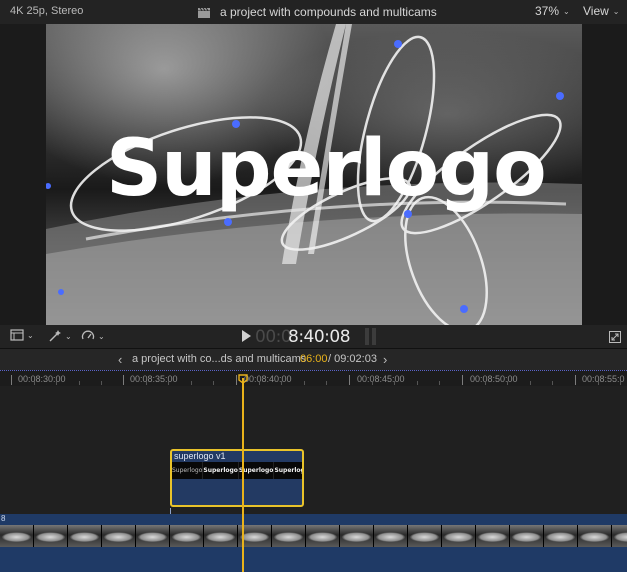  Describe the element at coordinates (385, 359) in the screenshot. I see `chevron-right-icon: ›` at that location.